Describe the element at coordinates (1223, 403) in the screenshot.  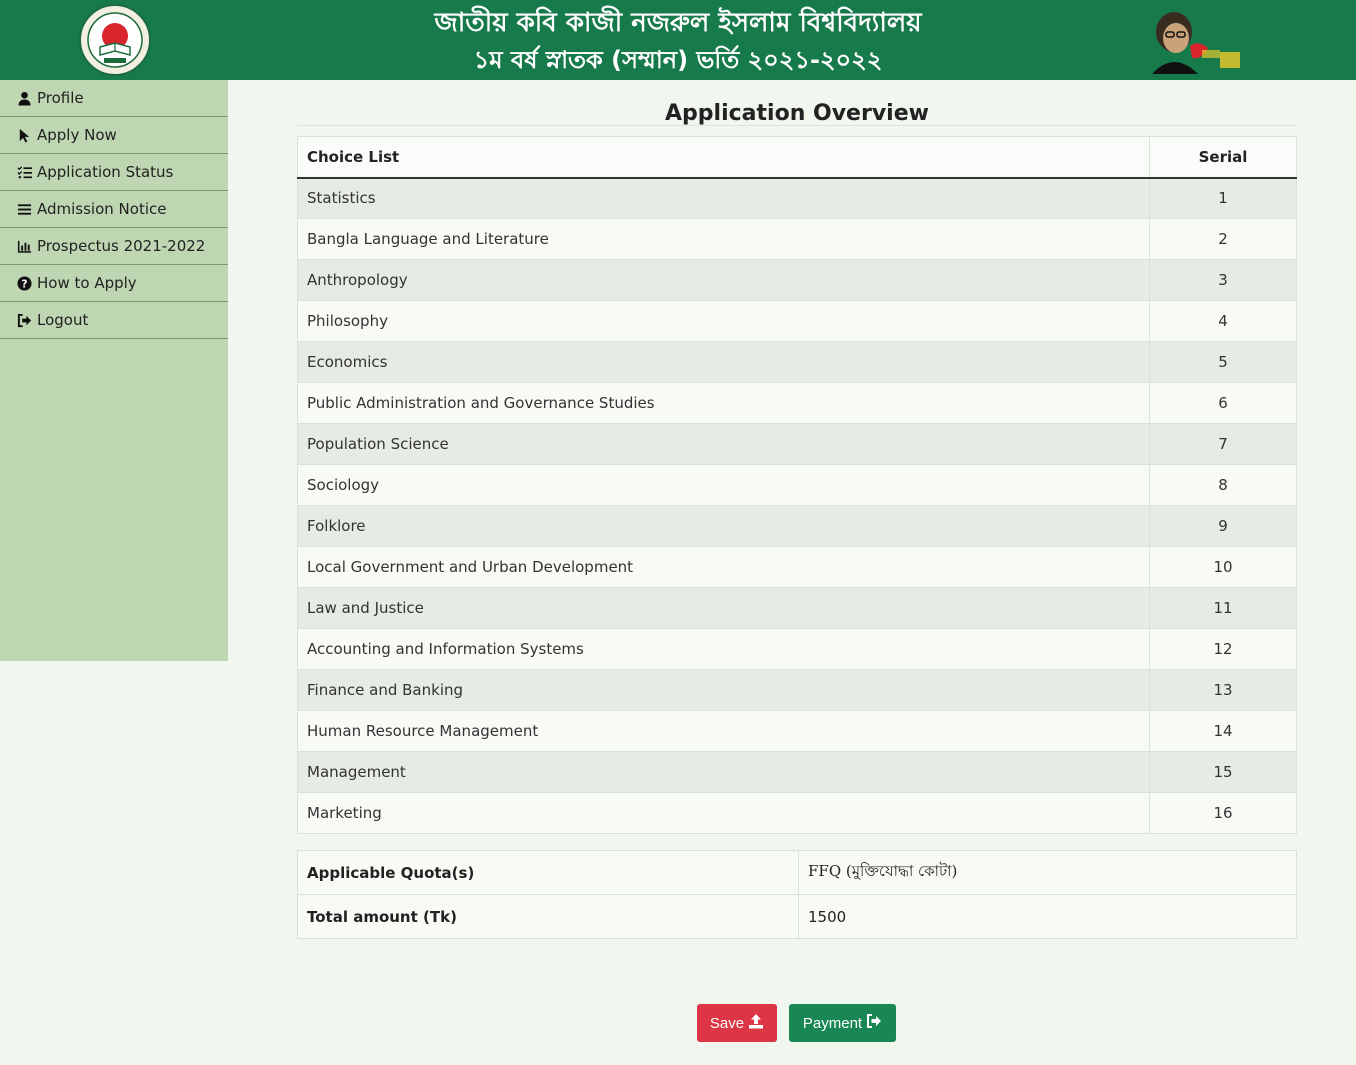
I see `choice-serial: 6` at that location.